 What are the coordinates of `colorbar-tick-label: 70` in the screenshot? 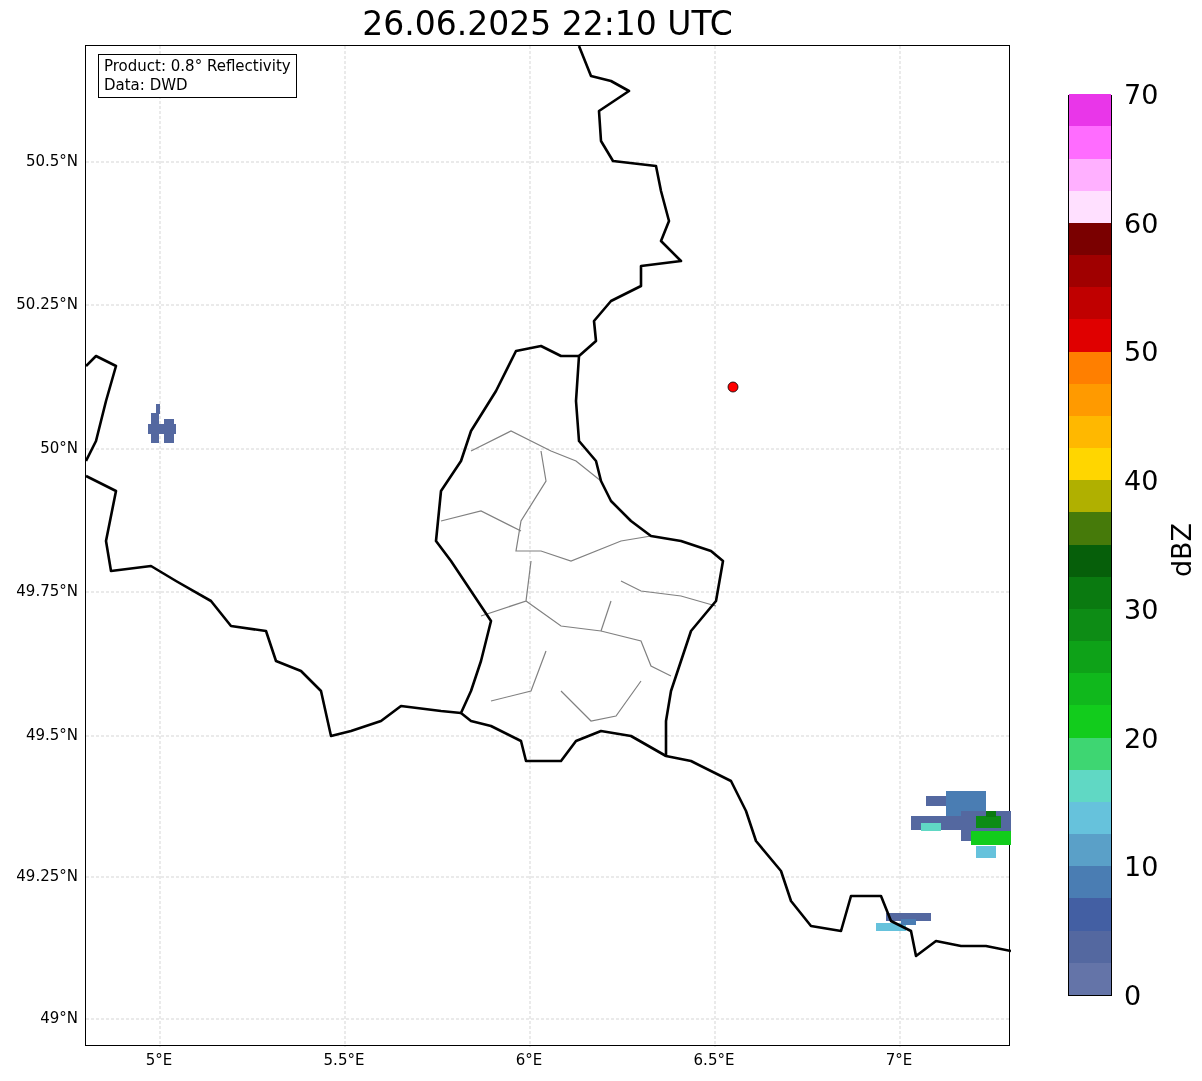 It's located at (1141, 95).